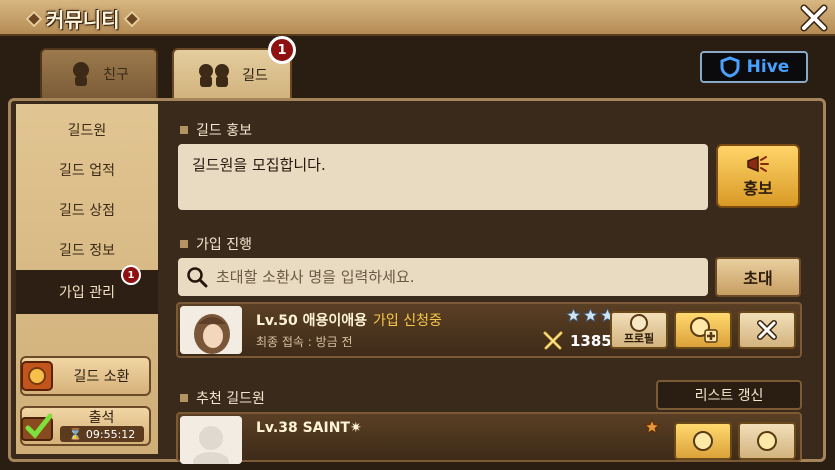 Image resolution: width=835 pixels, height=470 pixels. Describe the element at coordinates (489, 438) in the screenshot. I see `recommended-member-row: Lv.38 SAINT✷` at that location.